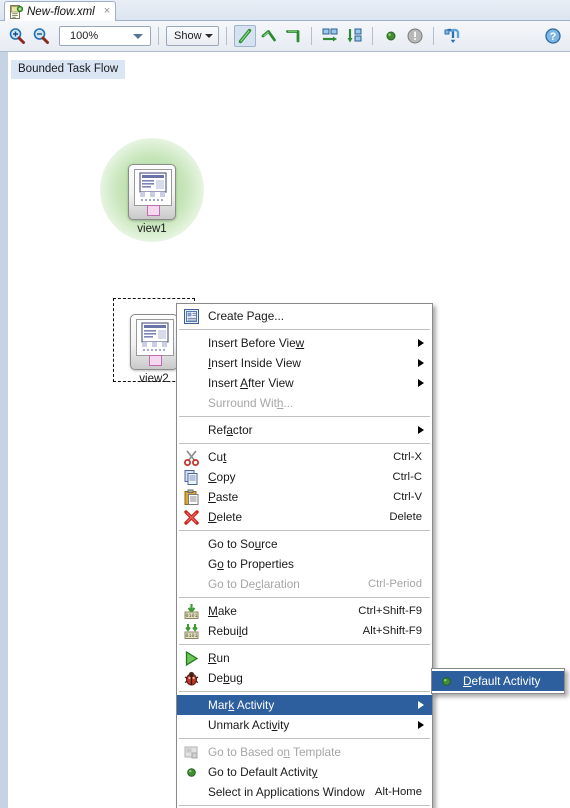  What do you see at coordinates (330, 36) in the screenshot?
I see `align-horizontal-tool` at bounding box center [330, 36].